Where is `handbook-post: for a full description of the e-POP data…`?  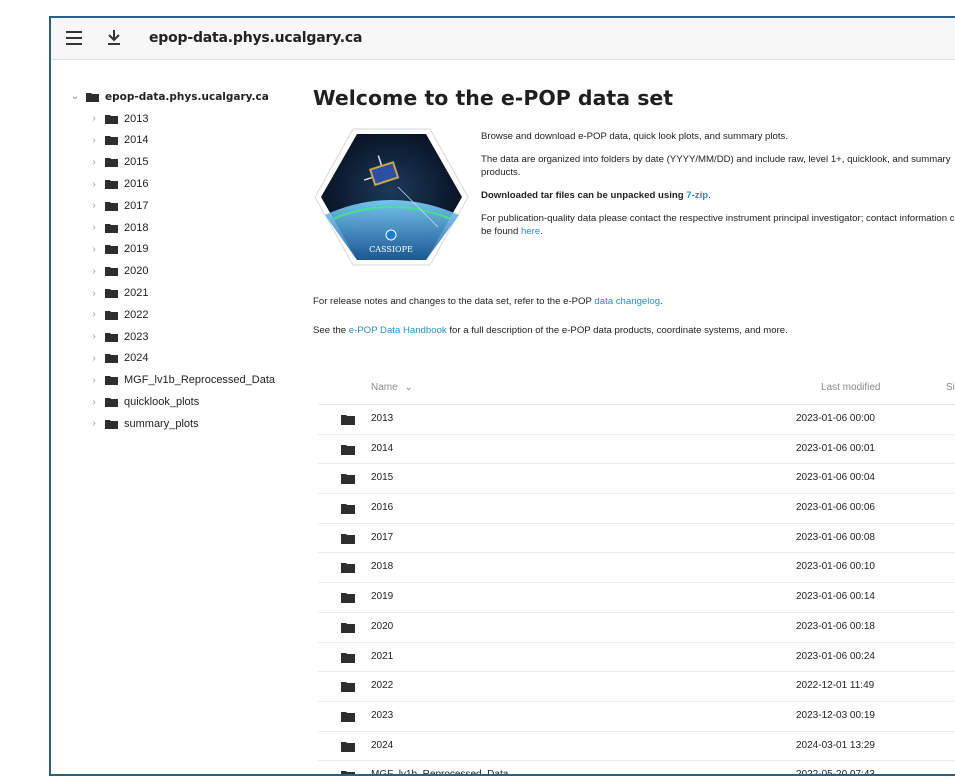
handbook-post: for a full description of the e-POP data… is located at coordinates (617, 330).